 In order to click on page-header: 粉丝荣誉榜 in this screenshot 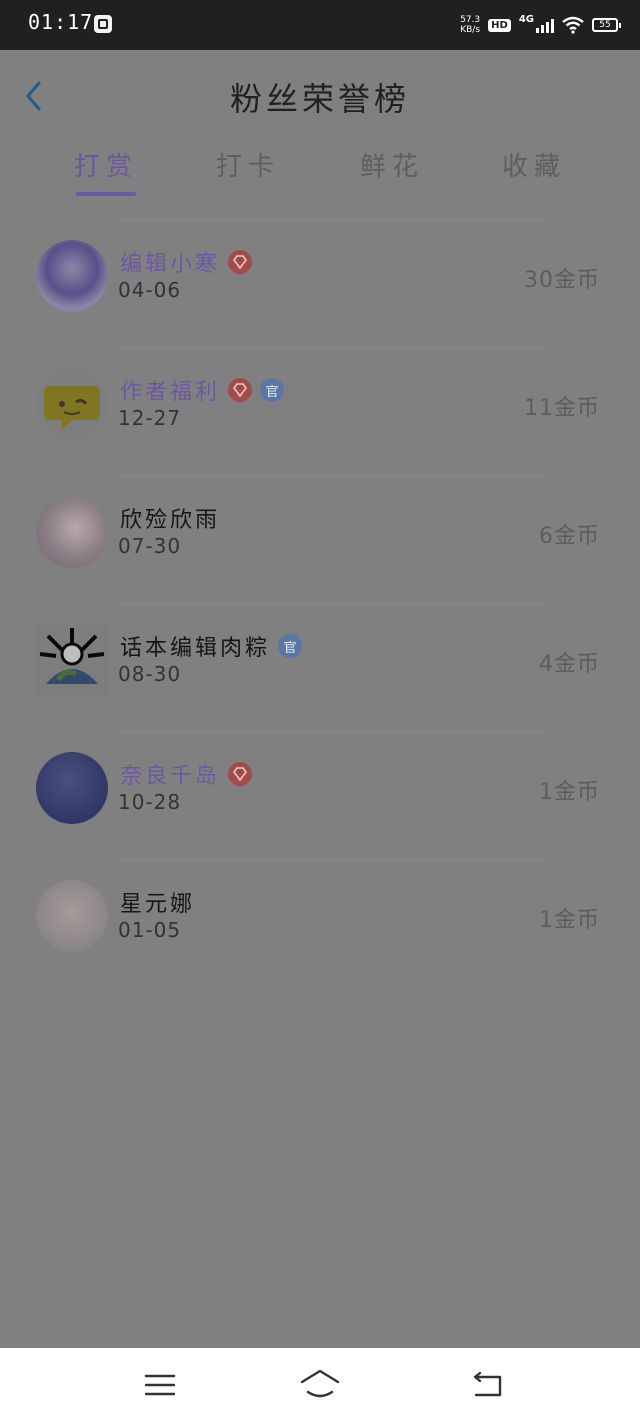, I will do `click(320, 92)`.